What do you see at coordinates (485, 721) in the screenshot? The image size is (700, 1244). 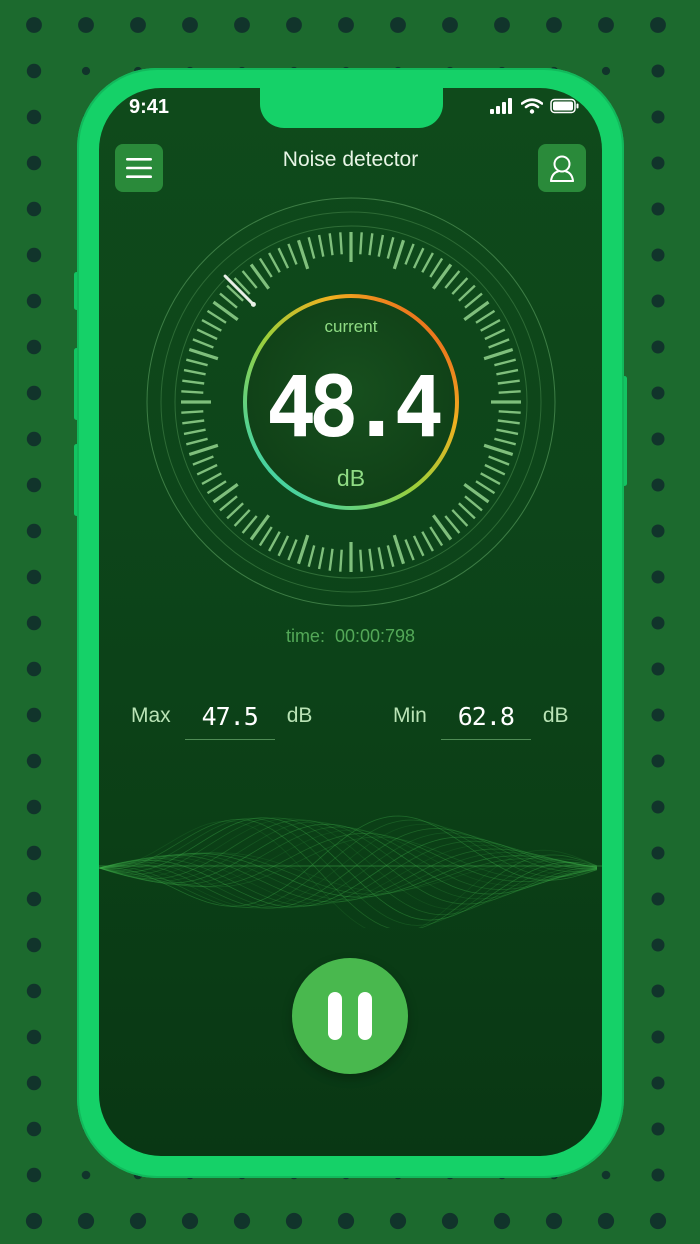 I see `min-value: 62.8` at bounding box center [485, 721].